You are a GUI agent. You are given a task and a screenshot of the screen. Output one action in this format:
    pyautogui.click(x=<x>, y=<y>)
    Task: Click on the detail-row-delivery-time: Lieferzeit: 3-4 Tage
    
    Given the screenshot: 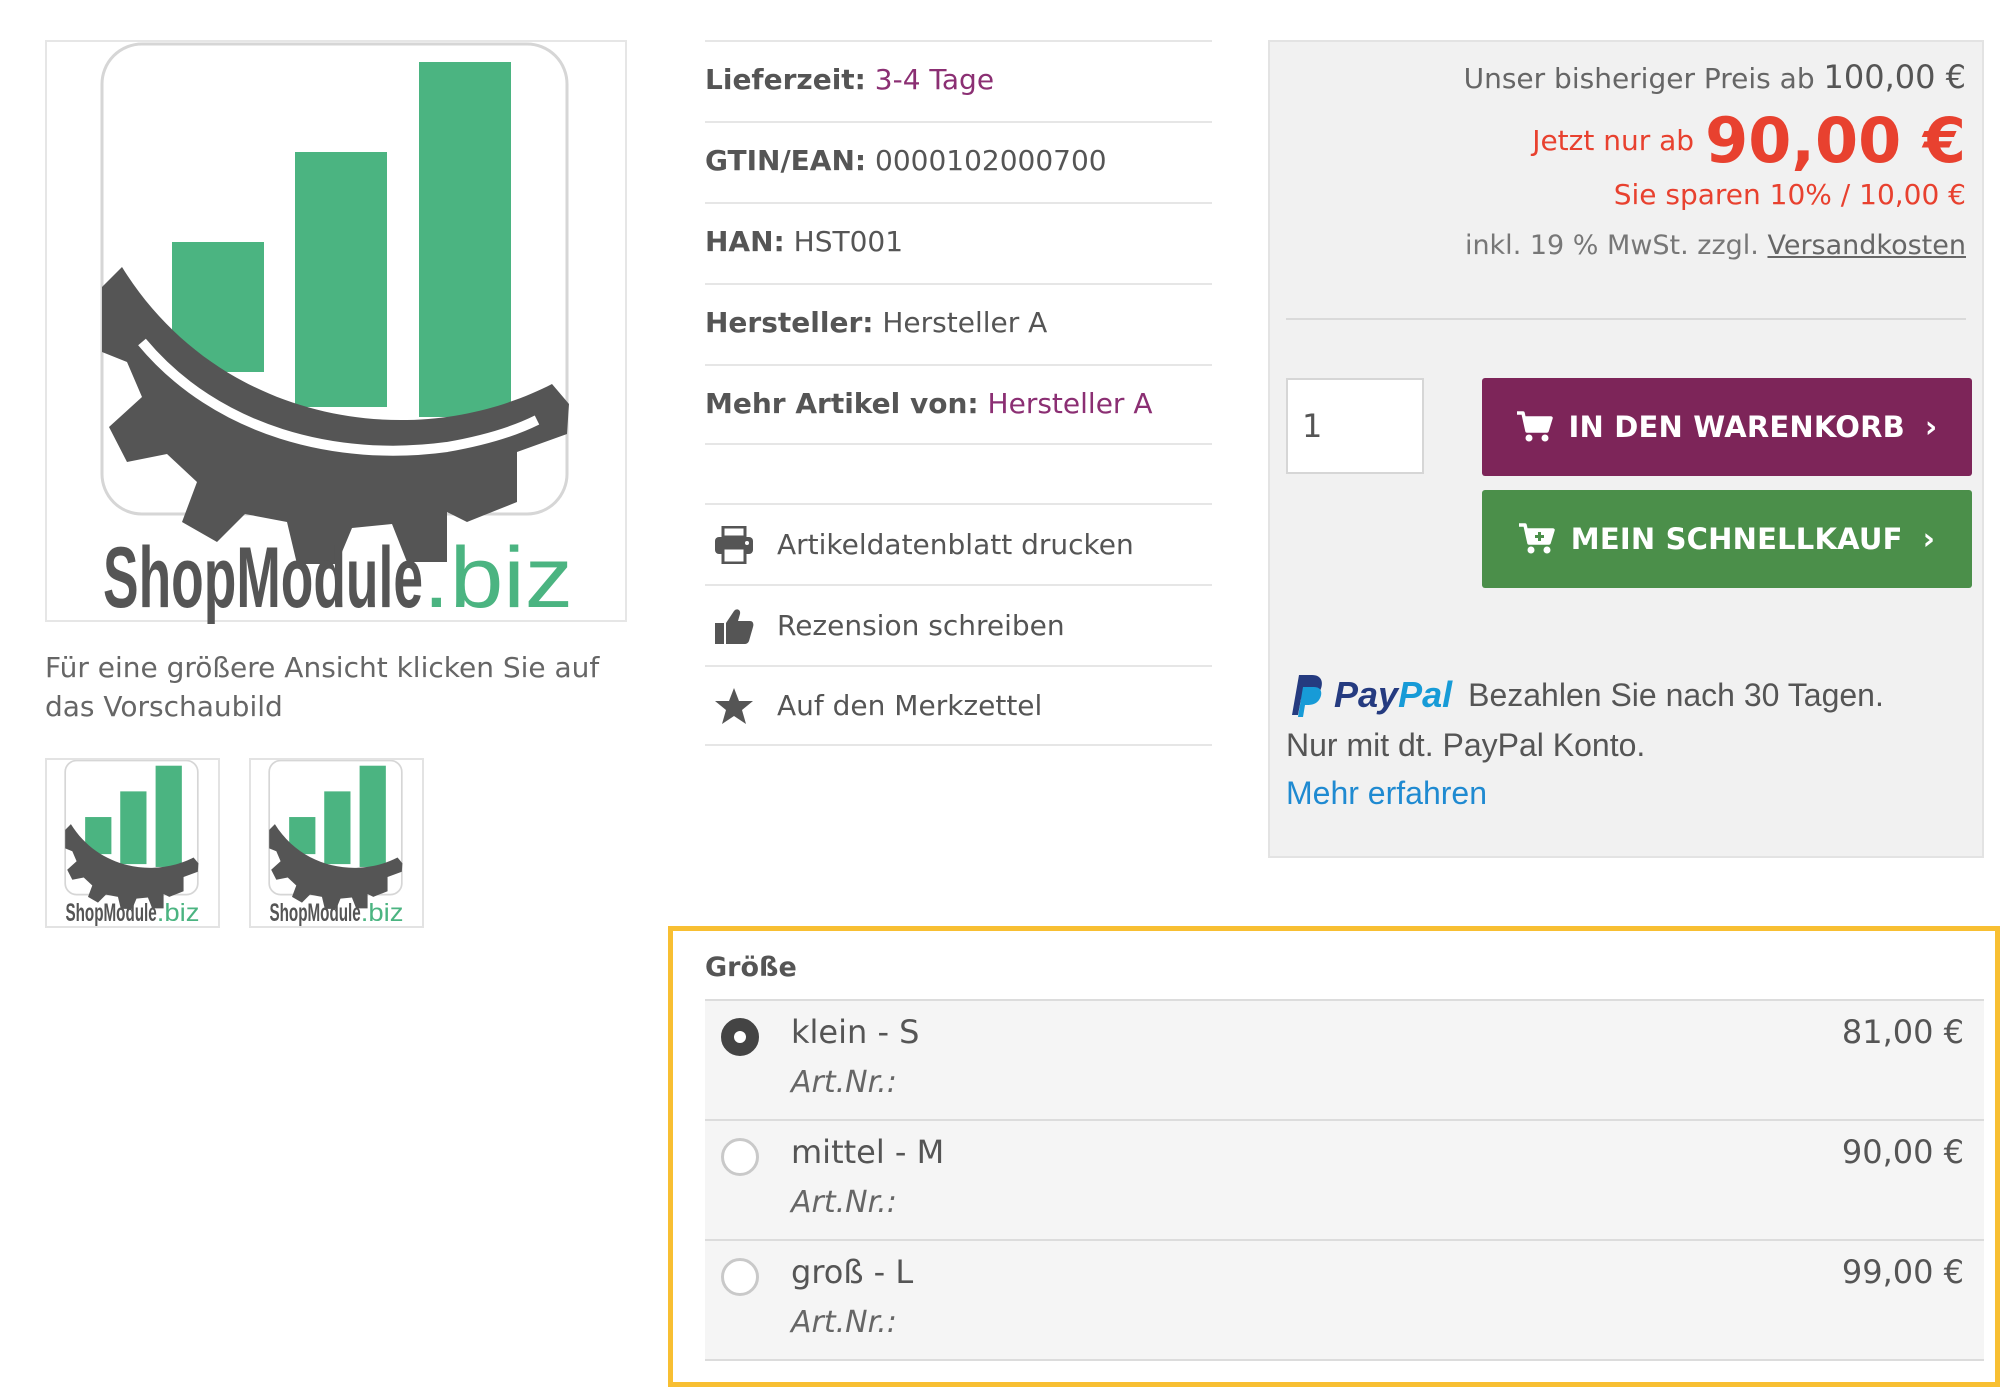 What is the action you would take?
    pyautogui.click(x=958, y=80)
    